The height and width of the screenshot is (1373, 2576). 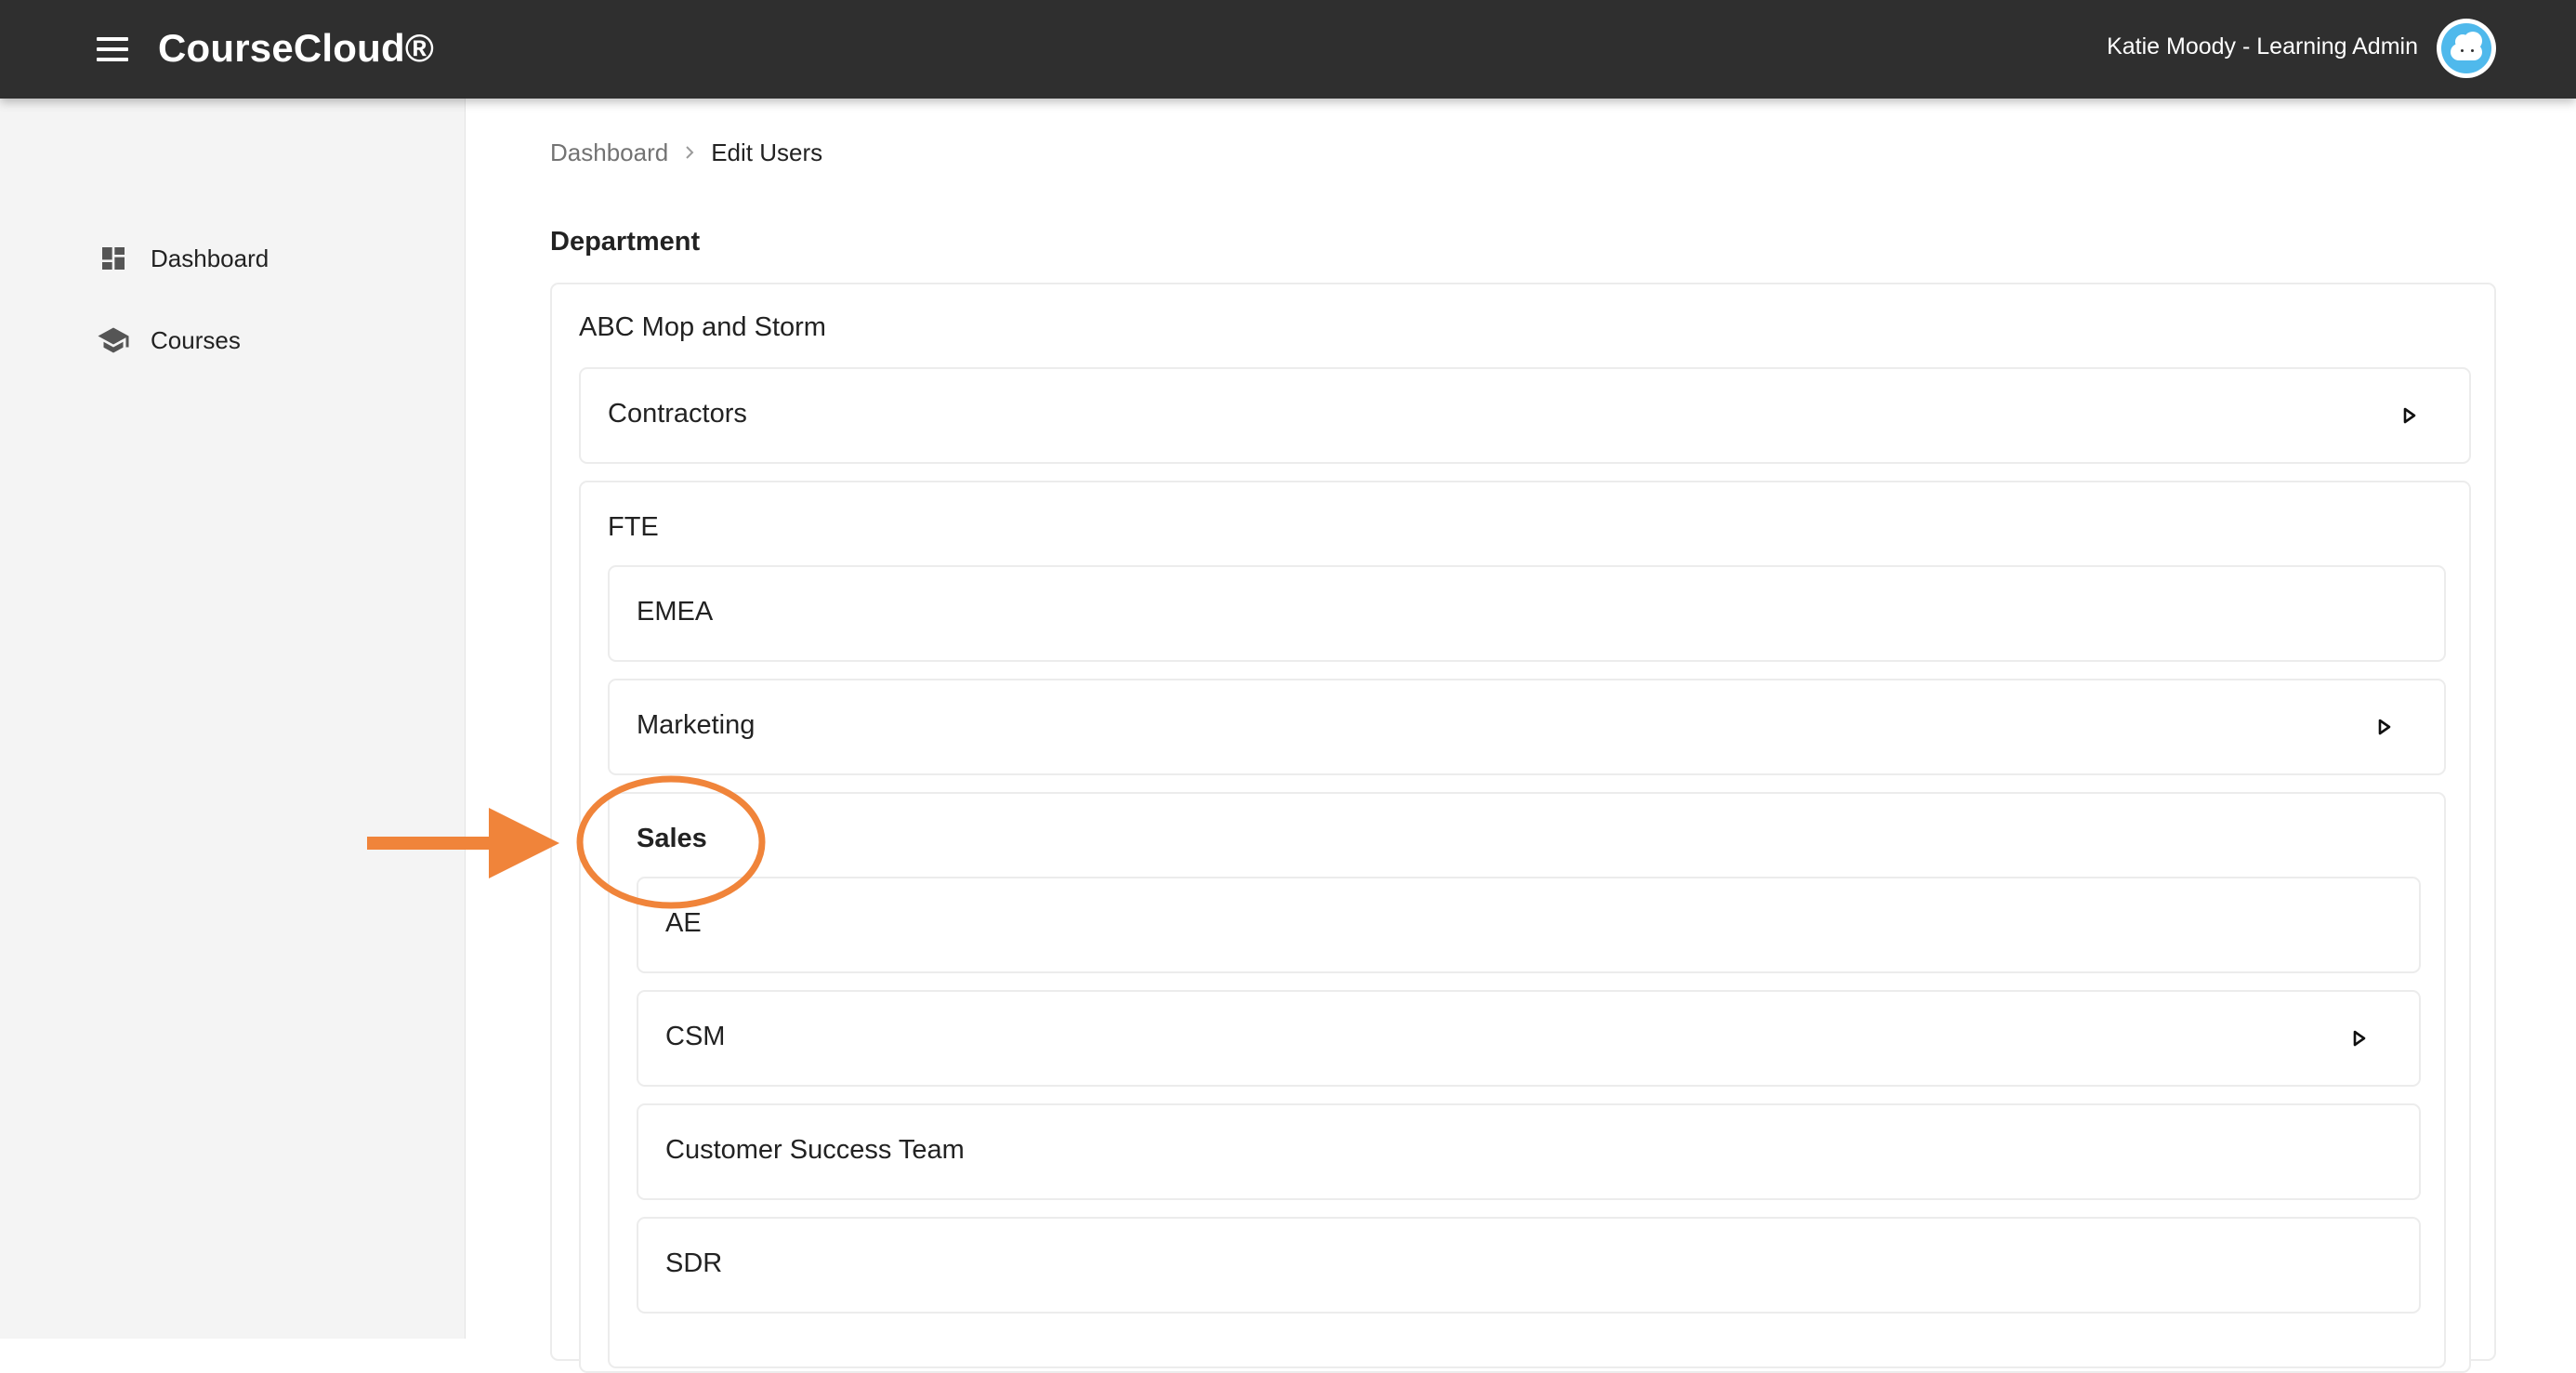 What do you see at coordinates (112, 49) in the screenshot?
I see `hamburger-menu-icon` at bounding box center [112, 49].